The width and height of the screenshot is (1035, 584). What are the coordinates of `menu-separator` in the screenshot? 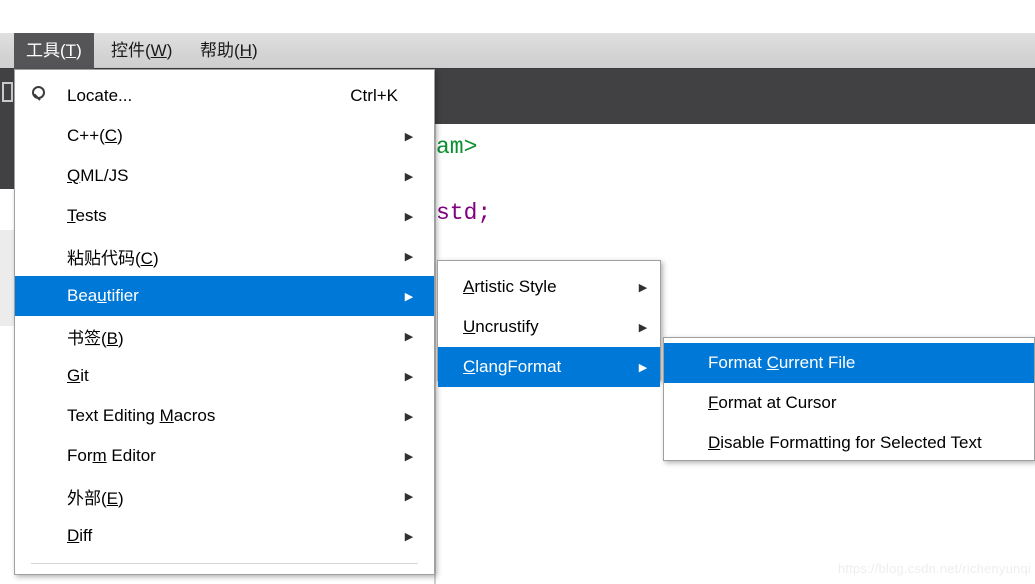 It's located at (224, 563).